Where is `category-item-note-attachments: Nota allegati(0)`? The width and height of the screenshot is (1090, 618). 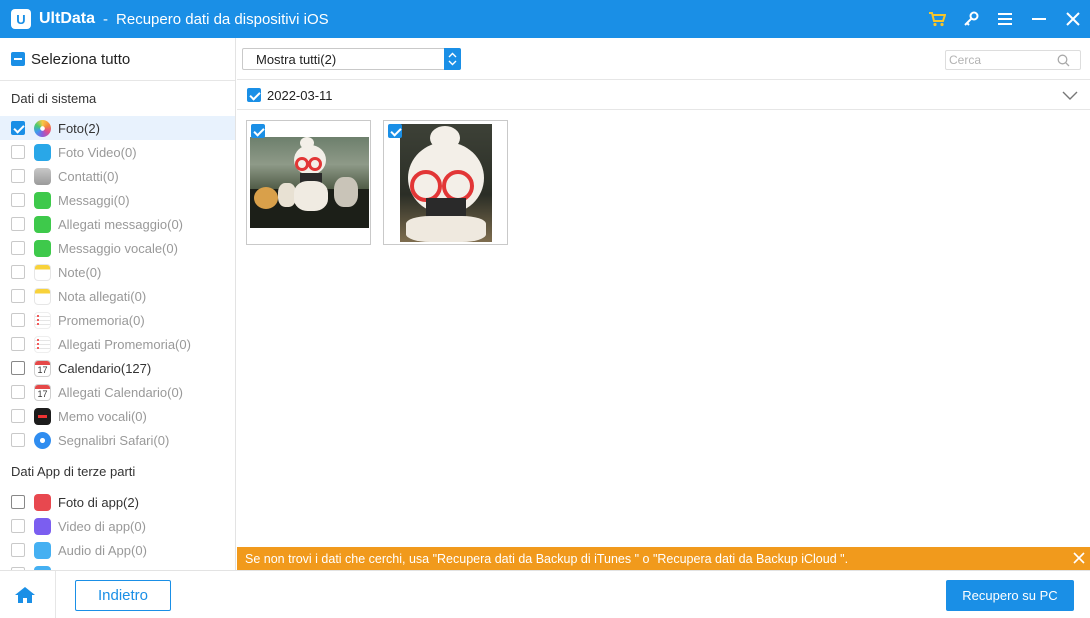
category-item-note-attachments: Nota allegati(0) is located at coordinates (117, 296).